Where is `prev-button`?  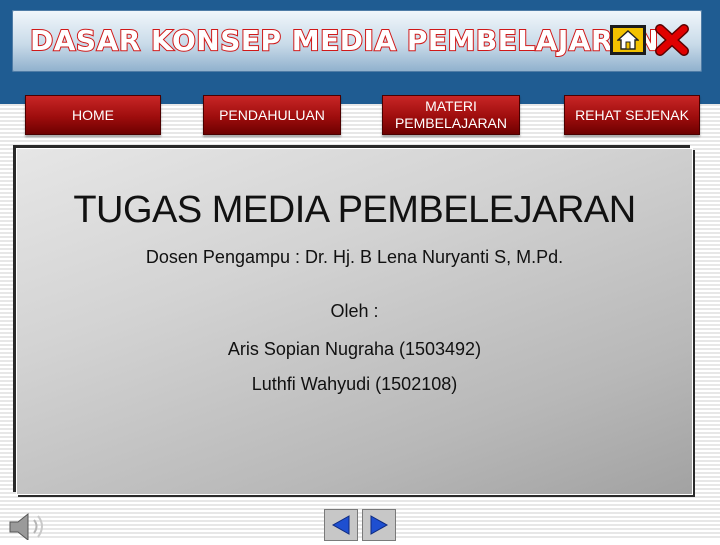
prev-button is located at coordinates (341, 525).